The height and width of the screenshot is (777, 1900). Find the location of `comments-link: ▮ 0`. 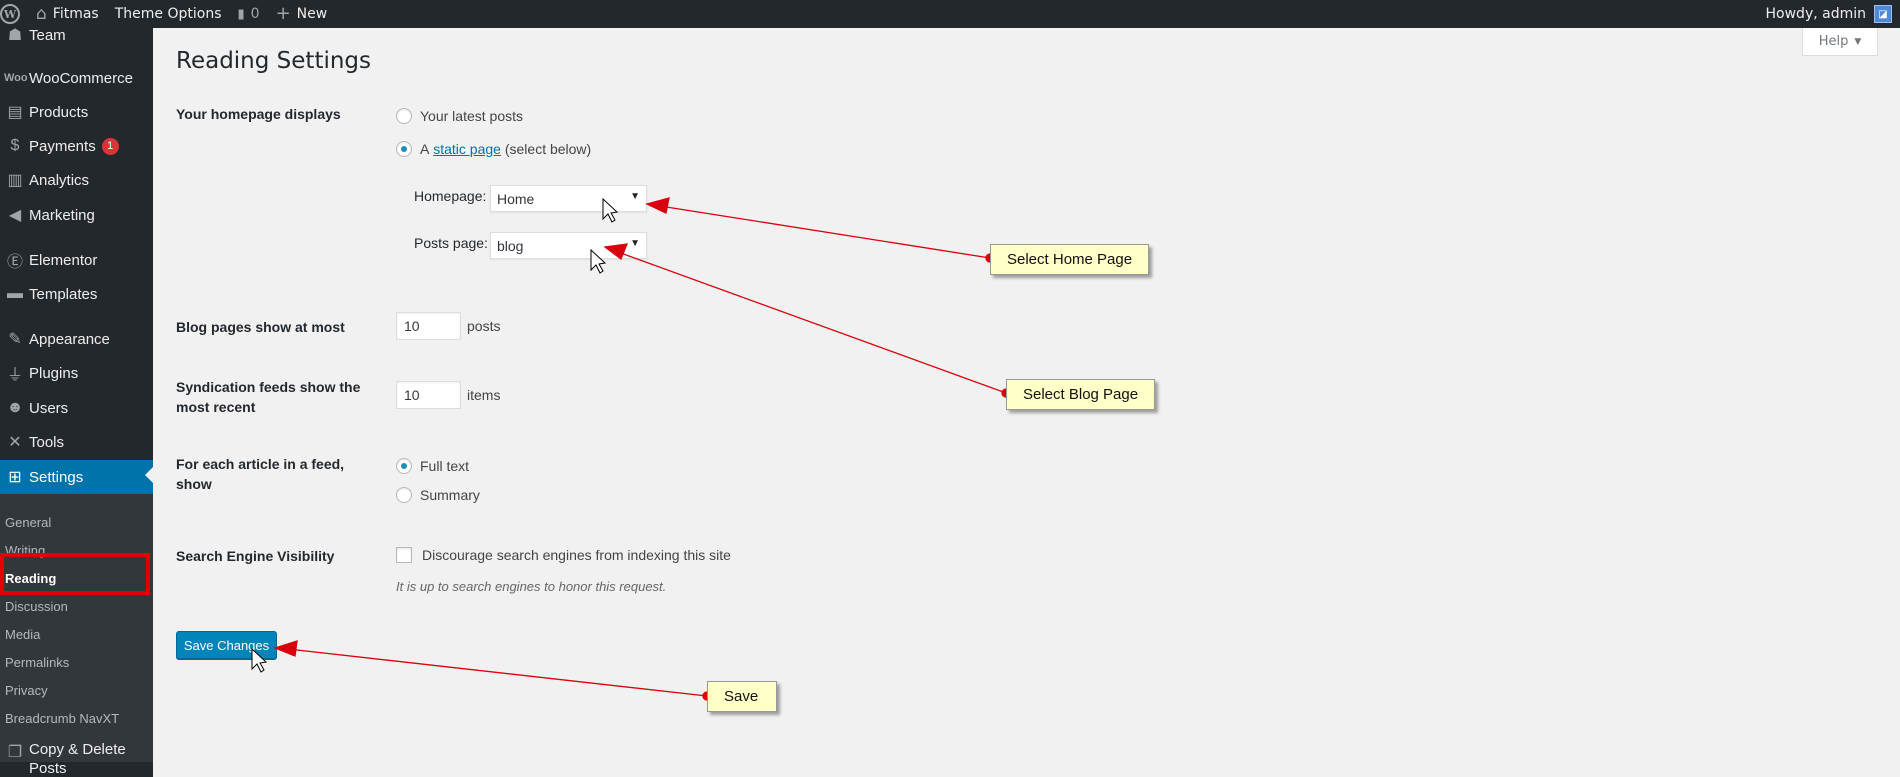

comments-link: ▮ 0 is located at coordinates (249, 14).